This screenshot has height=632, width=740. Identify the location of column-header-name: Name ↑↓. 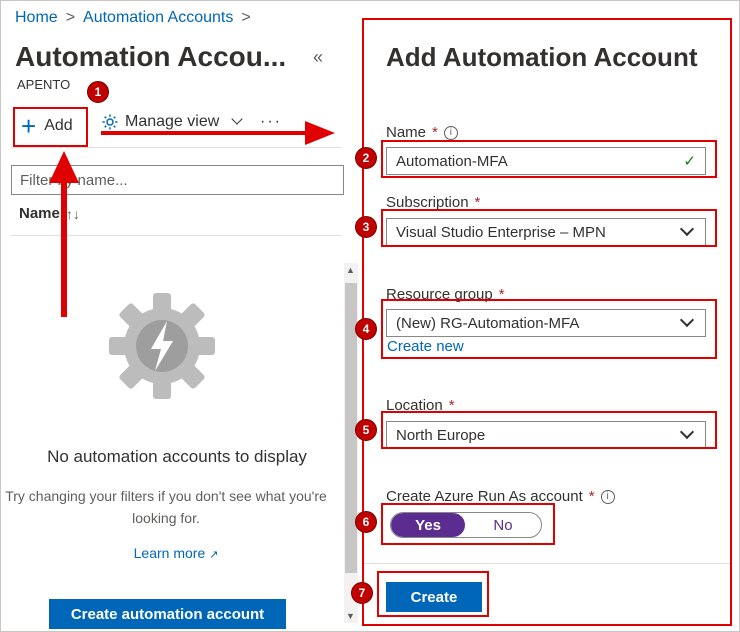
(49, 213).